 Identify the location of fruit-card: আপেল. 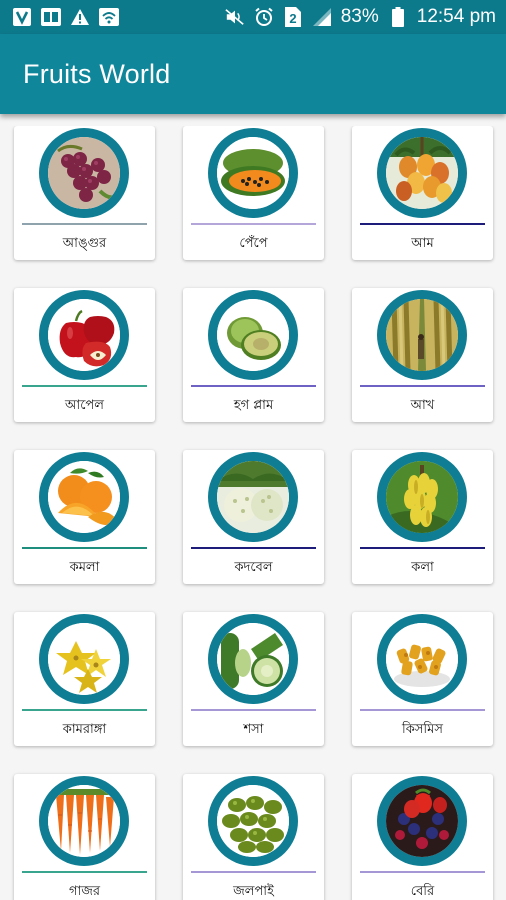
(84, 355).